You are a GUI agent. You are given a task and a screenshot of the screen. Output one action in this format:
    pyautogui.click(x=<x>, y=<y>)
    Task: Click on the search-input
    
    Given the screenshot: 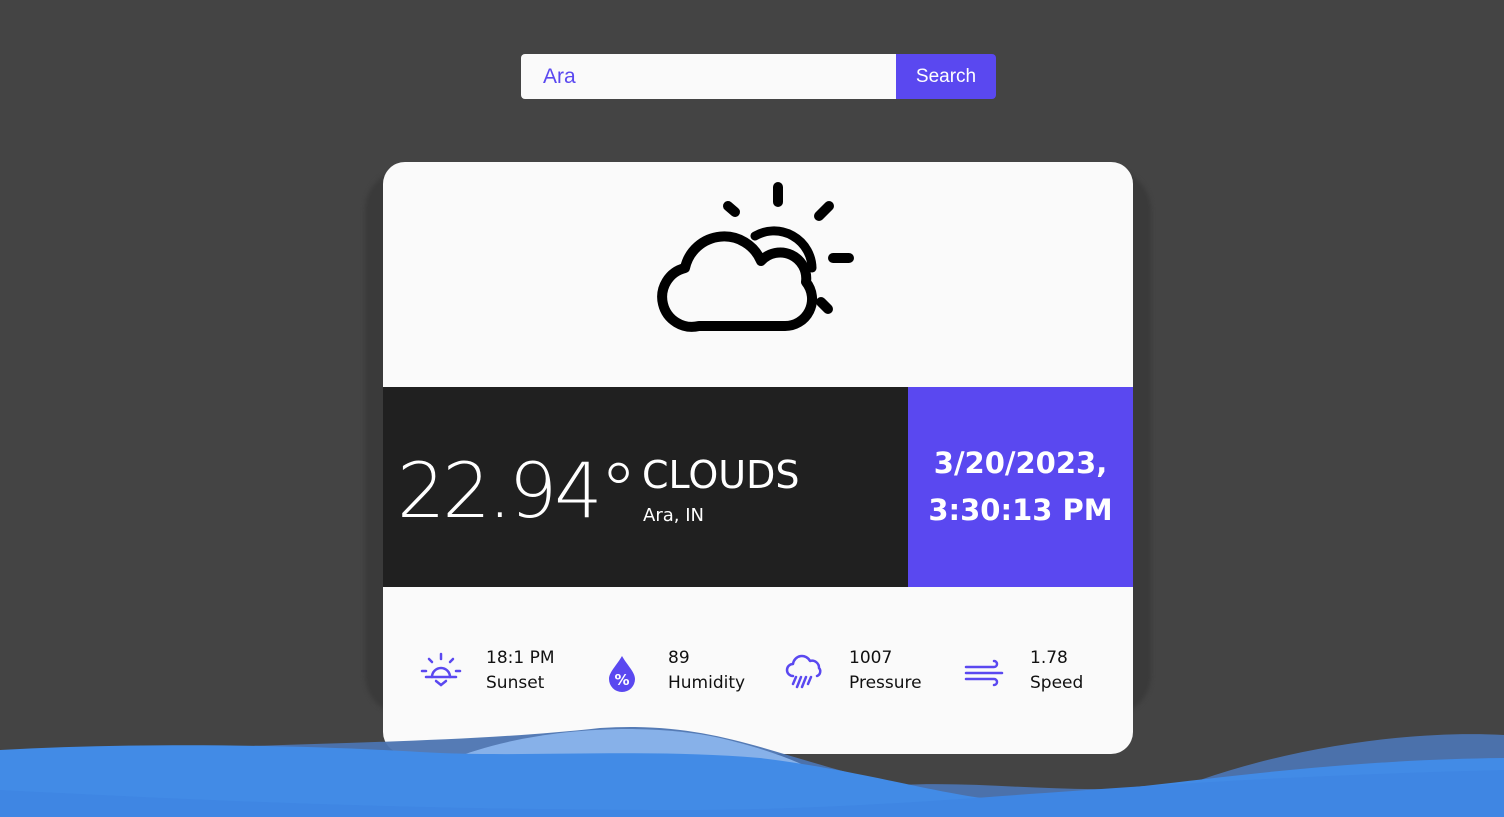 What is the action you would take?
    pyautogui.click(x=708, y=76)
    